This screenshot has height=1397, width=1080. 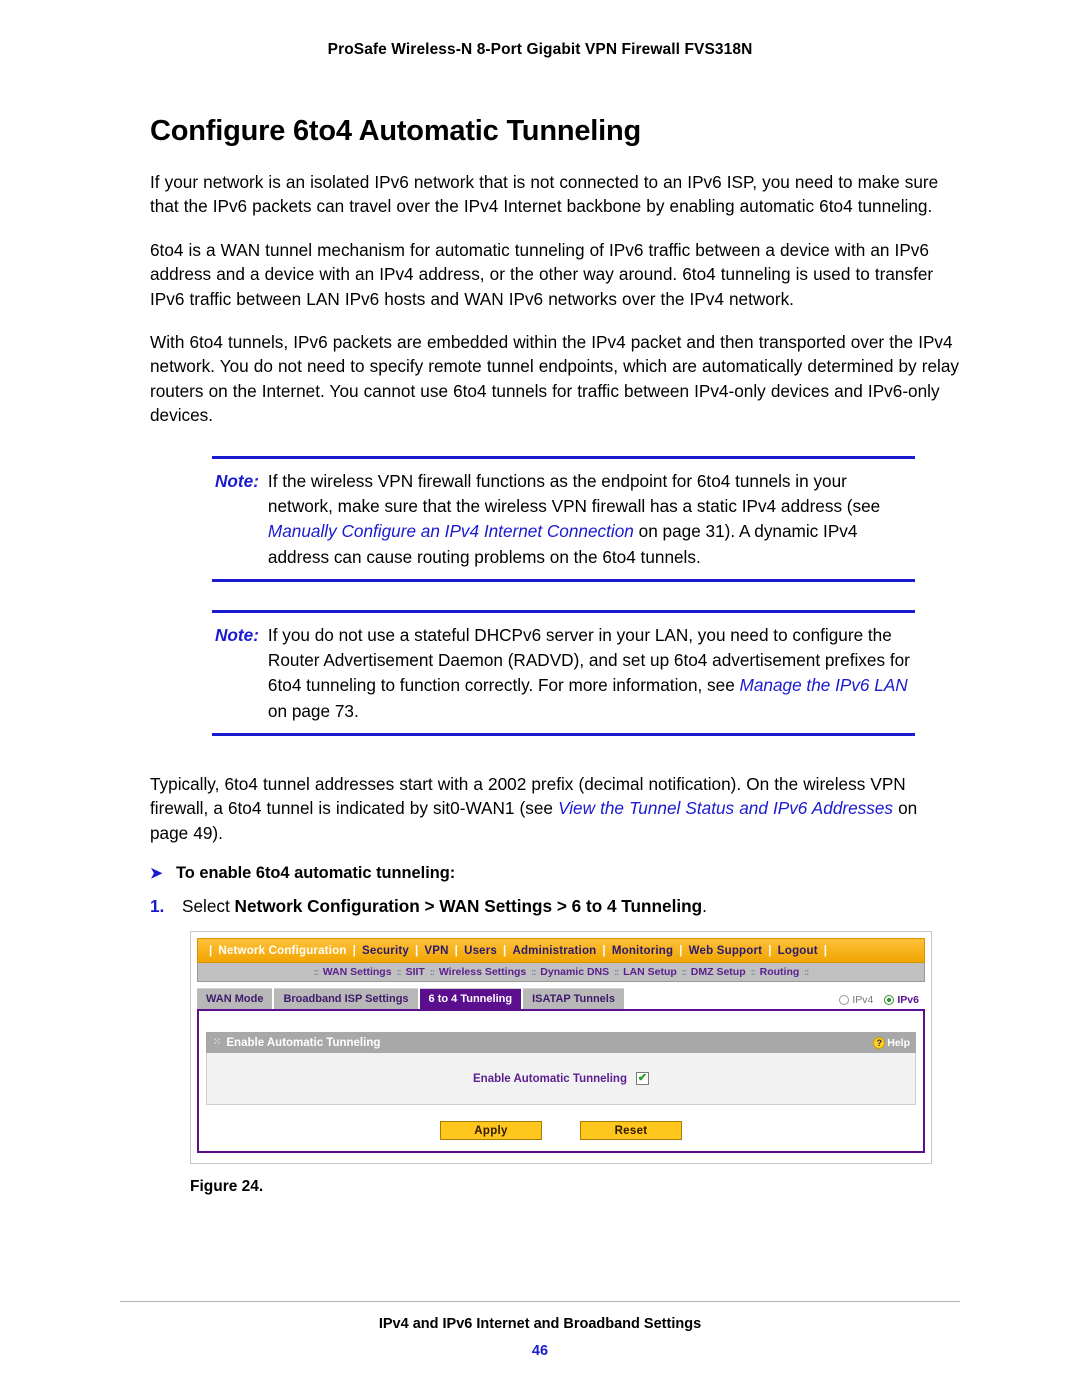 I want to click on radio-ipv4-label: IPv4, so click(x=863, y=1000).